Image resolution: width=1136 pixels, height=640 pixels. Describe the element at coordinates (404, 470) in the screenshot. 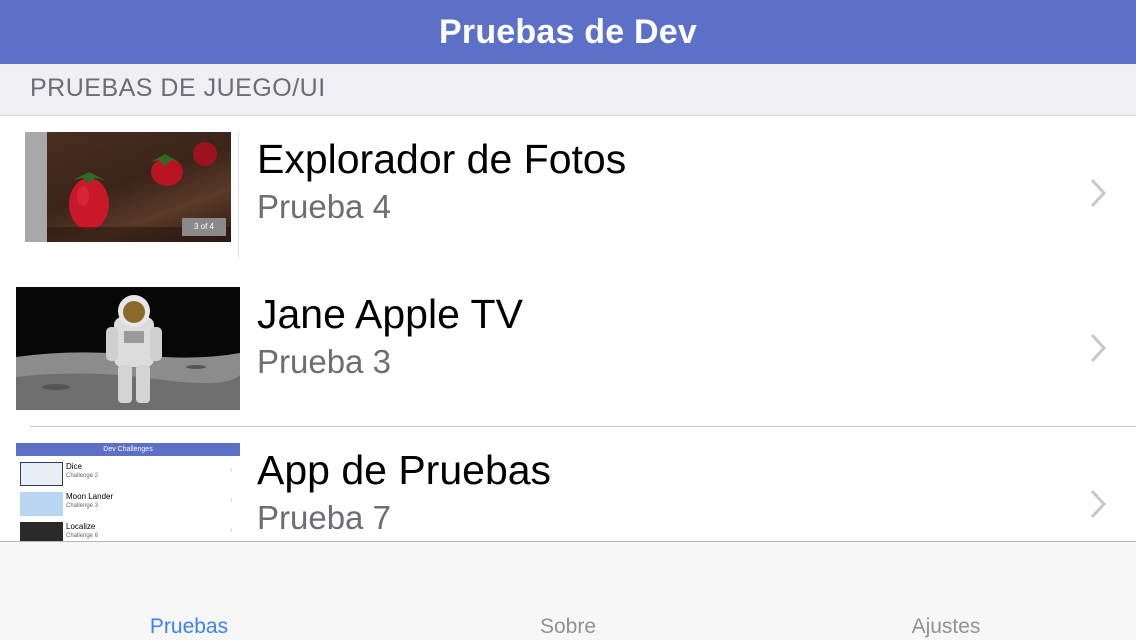

I see `row-title: App de Pruebas` at that location.